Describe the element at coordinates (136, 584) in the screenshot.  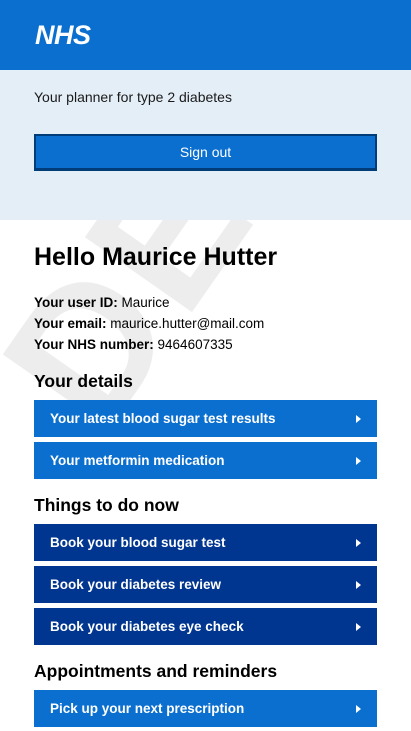
I see `nav-button-label: Book your diabetes review` at that location.